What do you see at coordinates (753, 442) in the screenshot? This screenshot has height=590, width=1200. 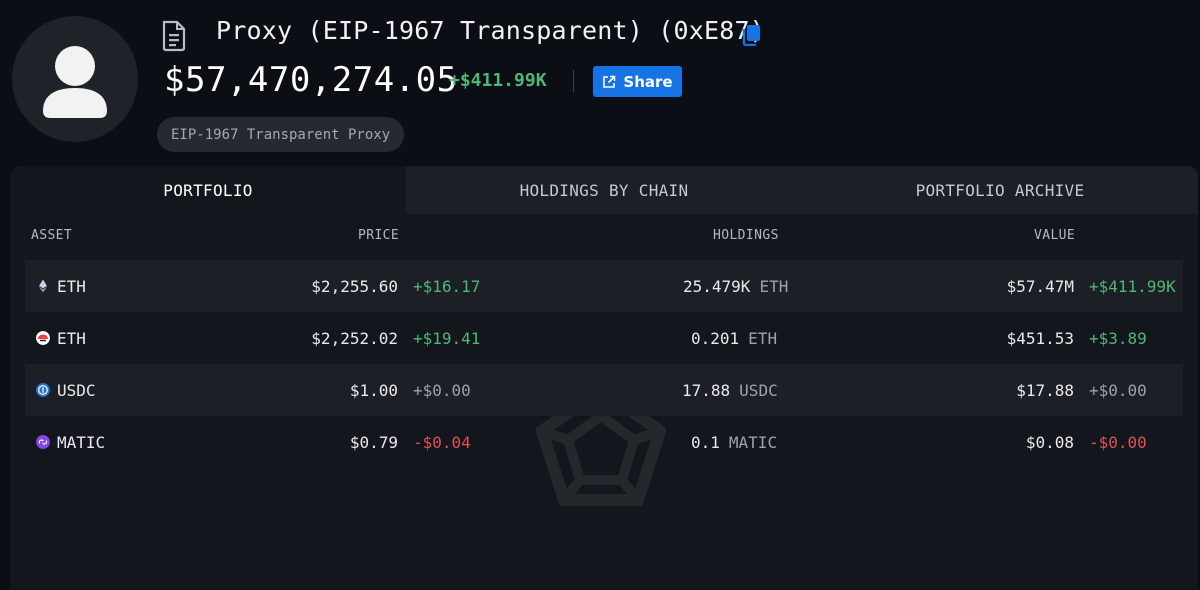 I see `holdings-symbol: MATIC` at bounding box center [753, 442].